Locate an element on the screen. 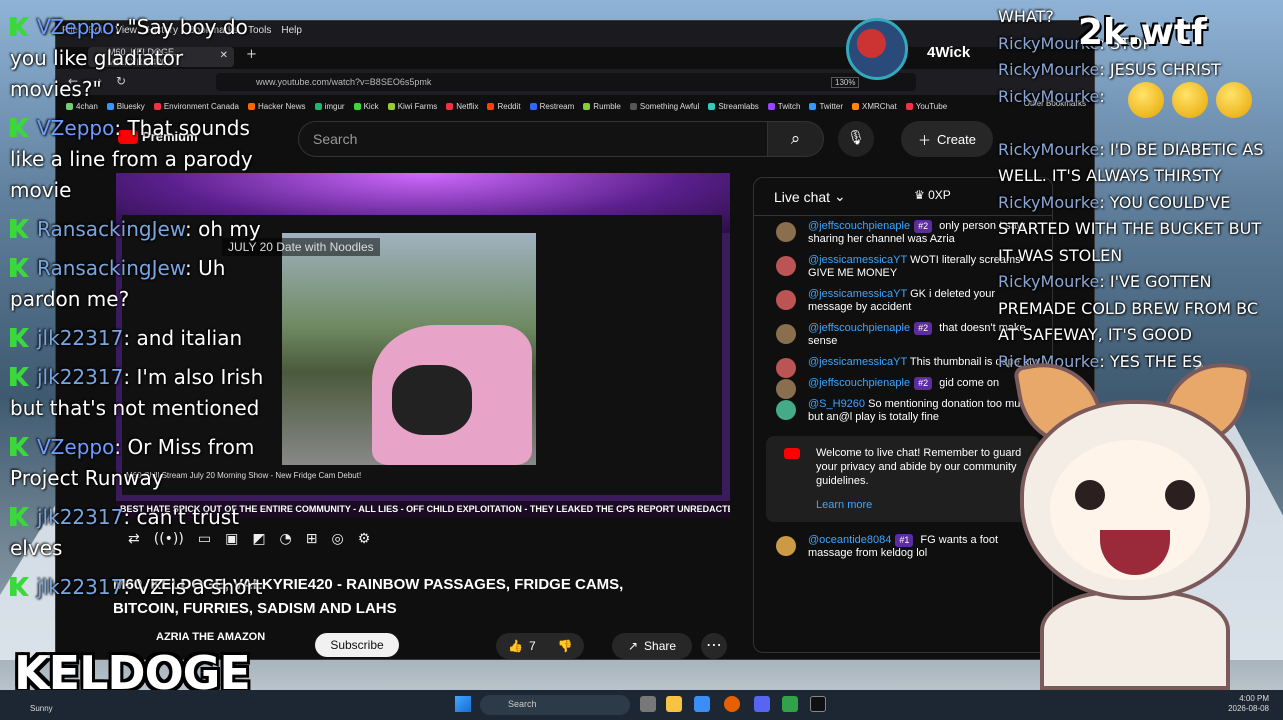  subscribe-button: Subscribe is located at coordinates (357, 645).